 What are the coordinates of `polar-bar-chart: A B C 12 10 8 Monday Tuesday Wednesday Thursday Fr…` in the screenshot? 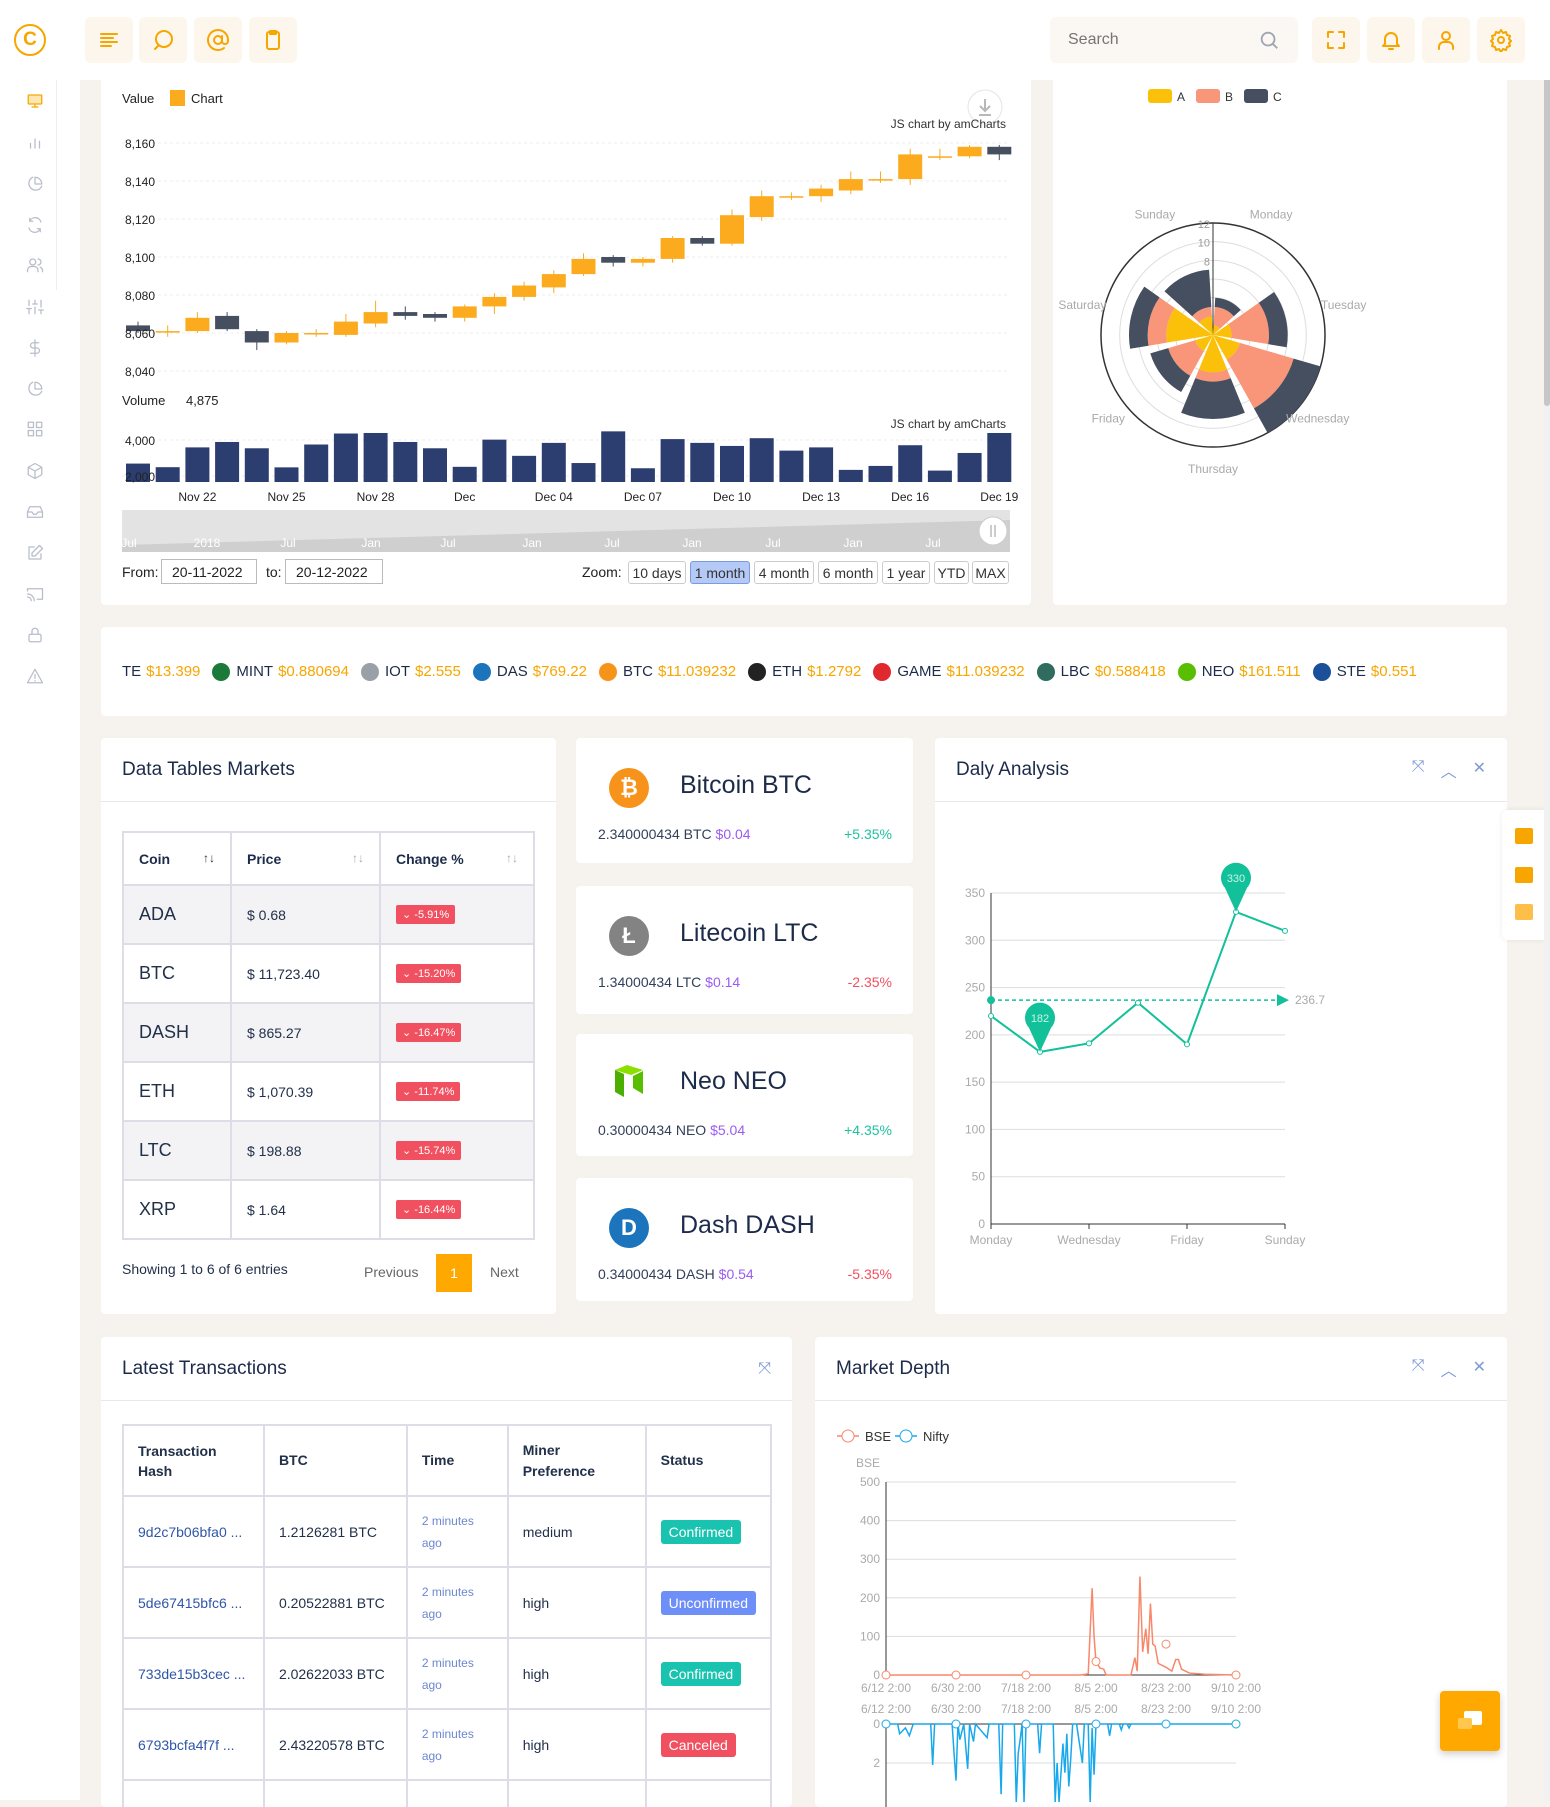 It's located at (1280, 337).